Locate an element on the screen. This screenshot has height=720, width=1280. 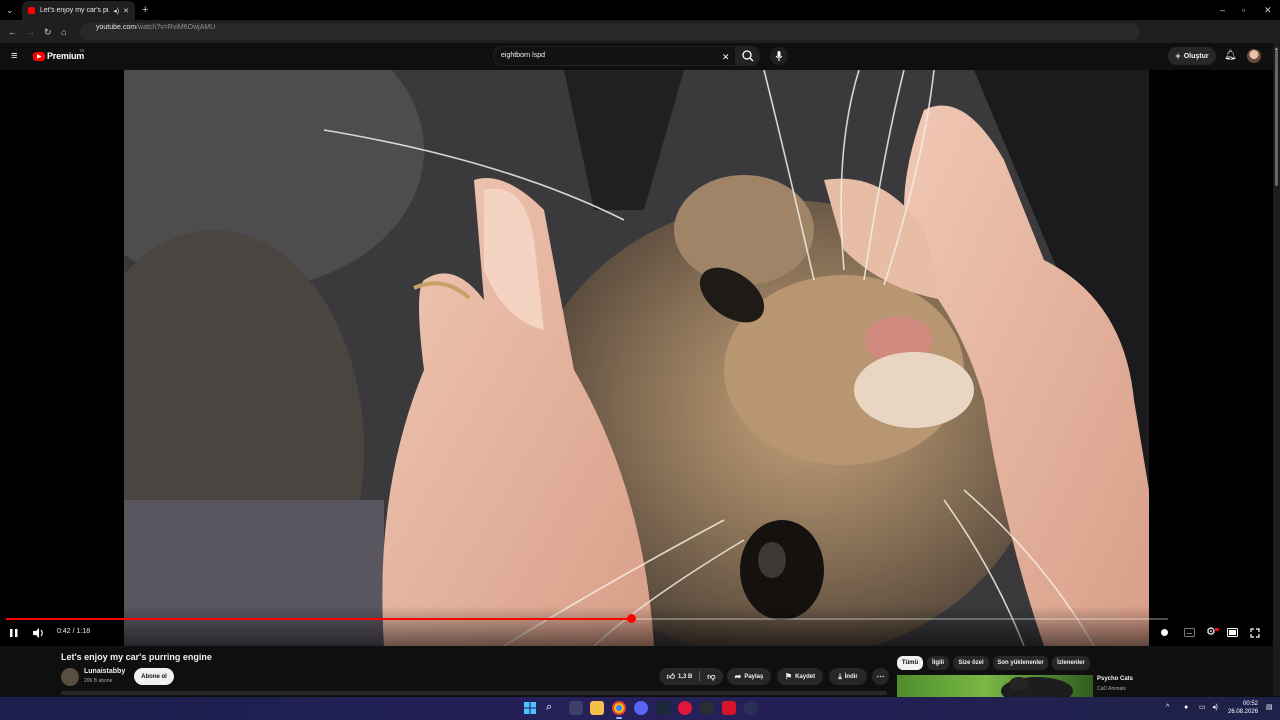
progress-fill is located at coordinates (319, 619).